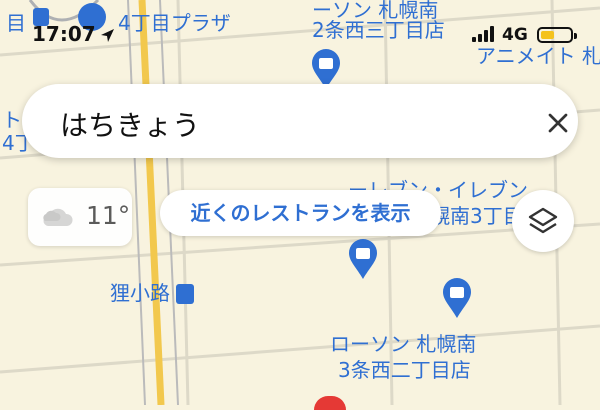 Image resolution: width=600 pixels, height=410 pixels. What do you see at coordinates (80, 217) in the screenshot?
I see `weather-widget: 11°` at bounding box center [80, 217].